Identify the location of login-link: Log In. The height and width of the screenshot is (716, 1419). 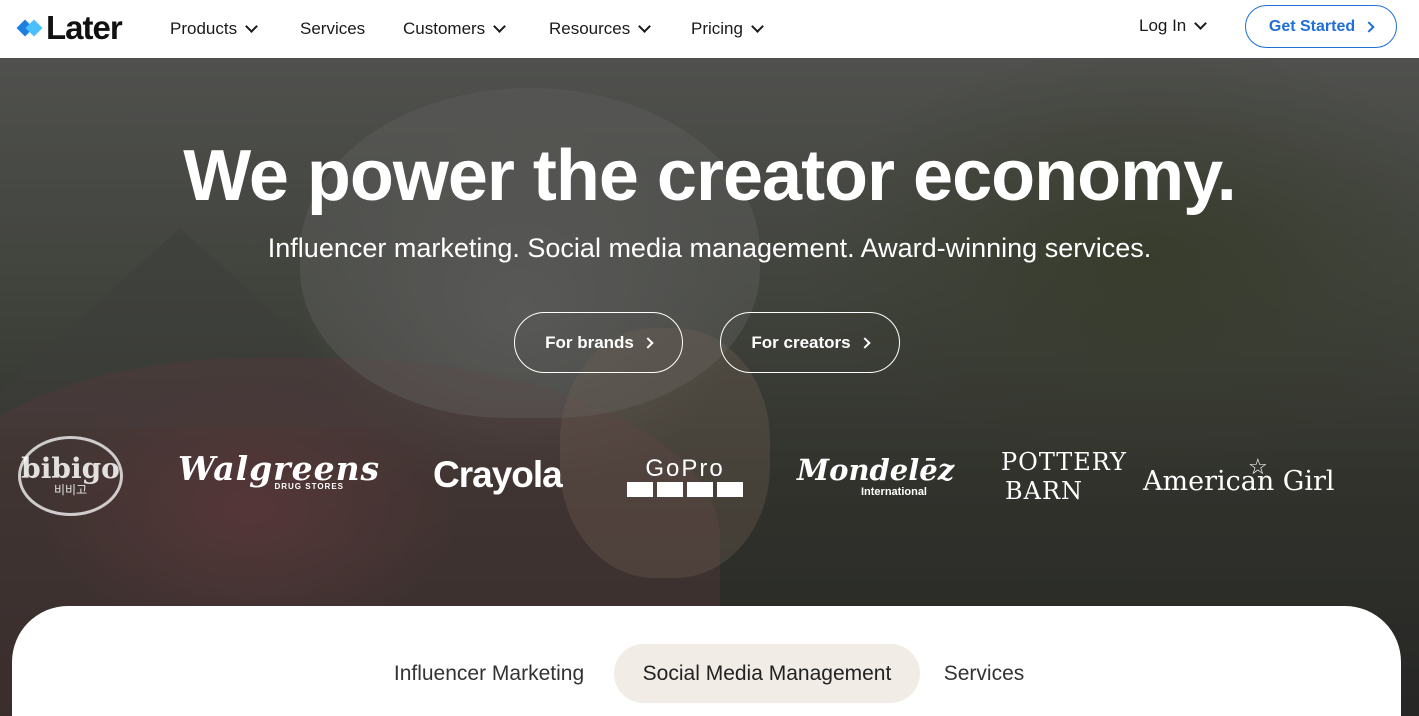
(1173, 26).